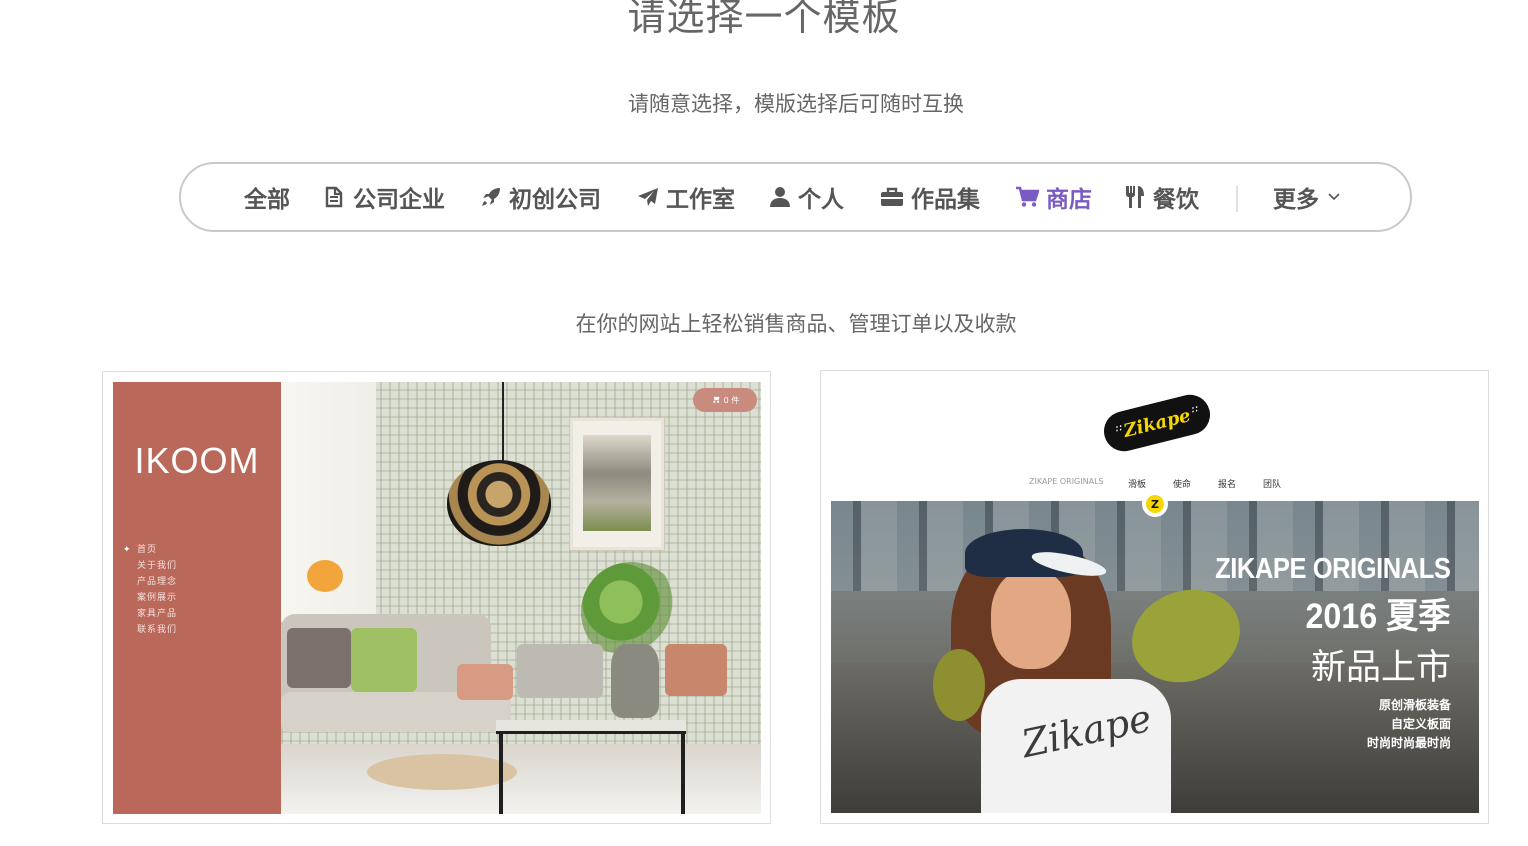  I want to click on tab-more: 更多, so click(1306, 197).